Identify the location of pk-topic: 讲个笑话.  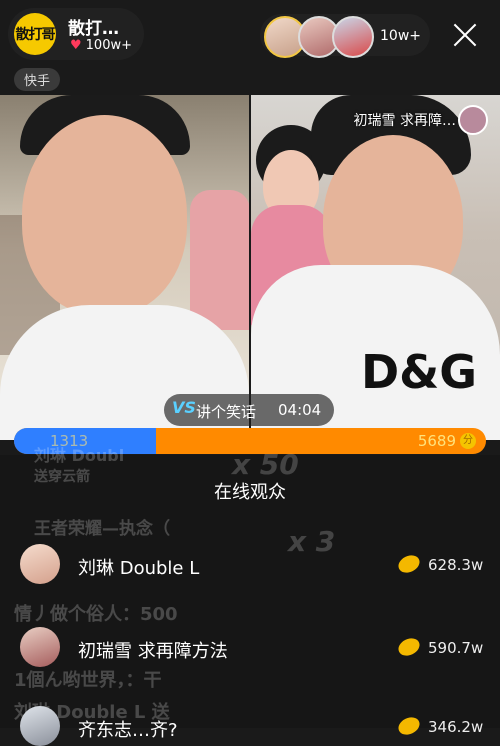
(226, 412).